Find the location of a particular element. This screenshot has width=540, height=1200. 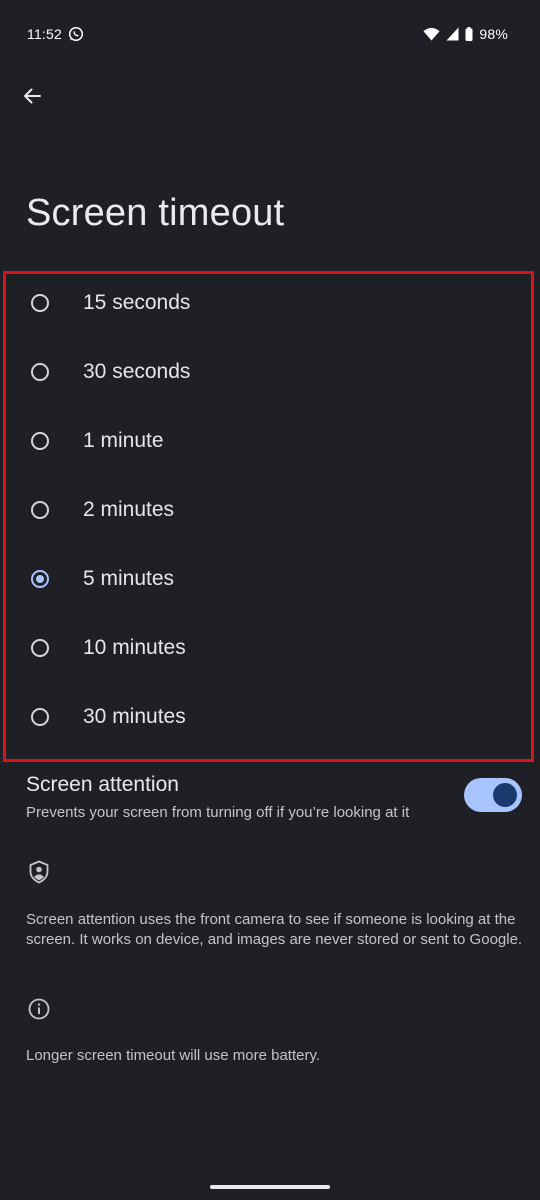

option-label: 15 seconds is located at coordinates (137, 302).